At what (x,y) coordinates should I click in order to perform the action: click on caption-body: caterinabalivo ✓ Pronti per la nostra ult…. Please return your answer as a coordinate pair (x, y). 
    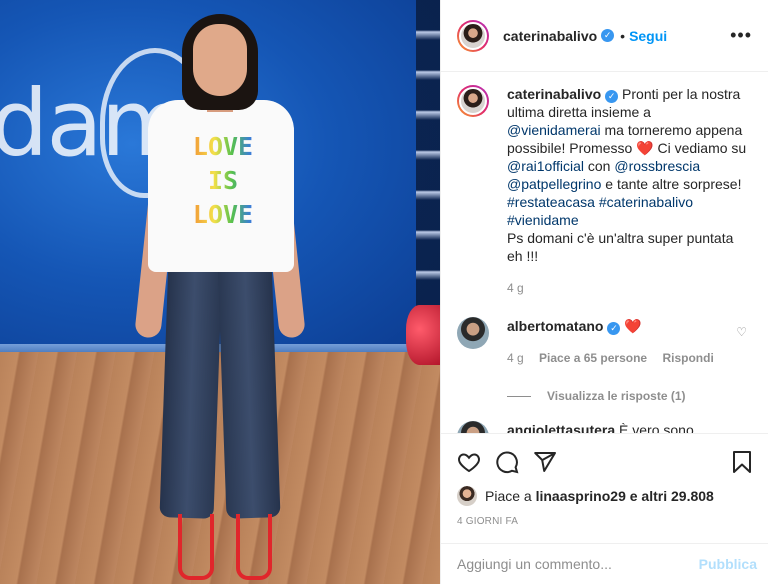
    Looking at the image, I should click on (627, 191).